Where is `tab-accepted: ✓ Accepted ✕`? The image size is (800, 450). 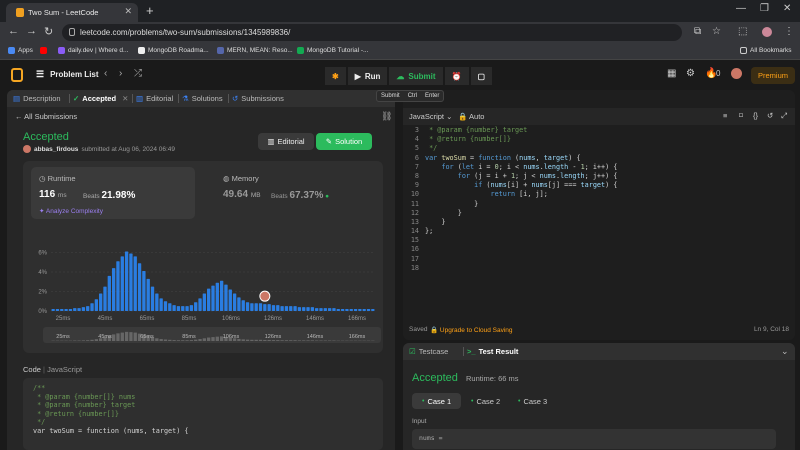
tab-accepted: ✓ Accepted ✕ is located at coordinates (100, 98).